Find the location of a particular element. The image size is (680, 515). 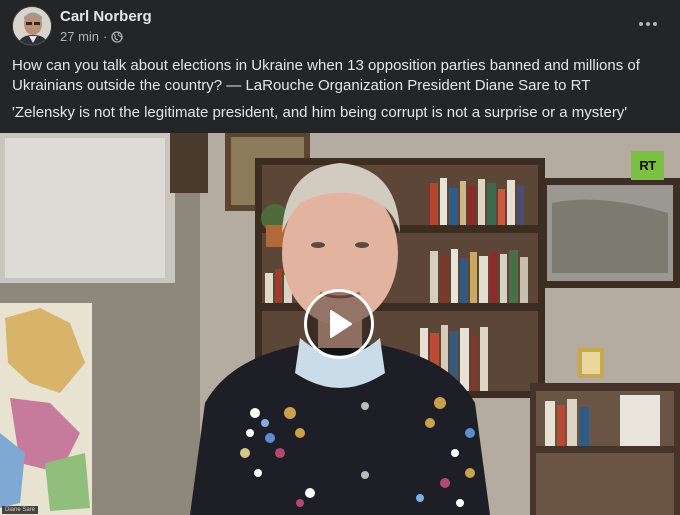

more-options-icon is located at coordinates (648, 24).